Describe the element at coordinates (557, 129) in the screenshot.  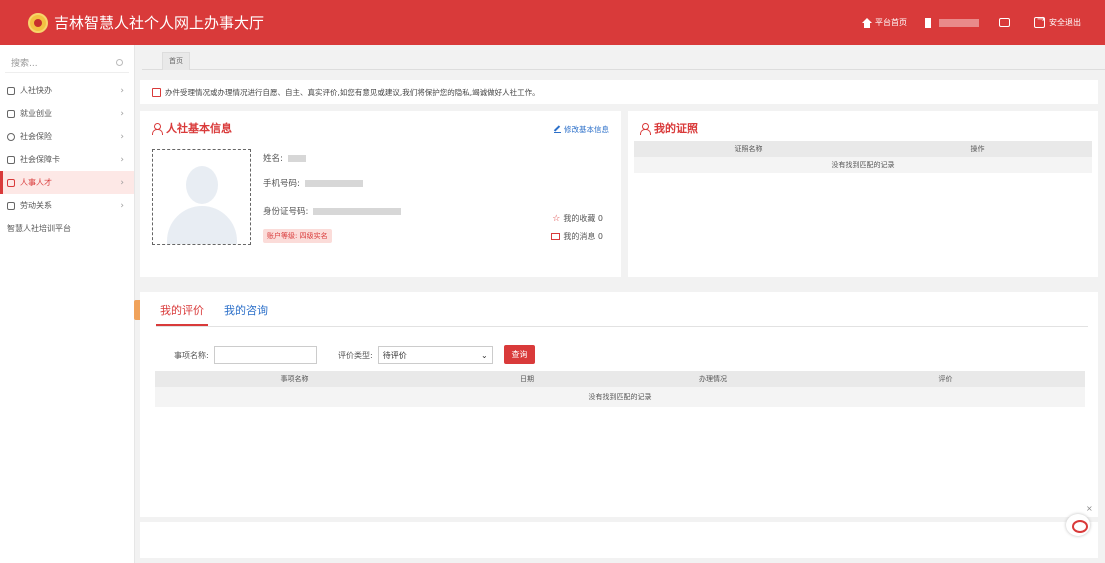
I see `pencil-icon` at that location.